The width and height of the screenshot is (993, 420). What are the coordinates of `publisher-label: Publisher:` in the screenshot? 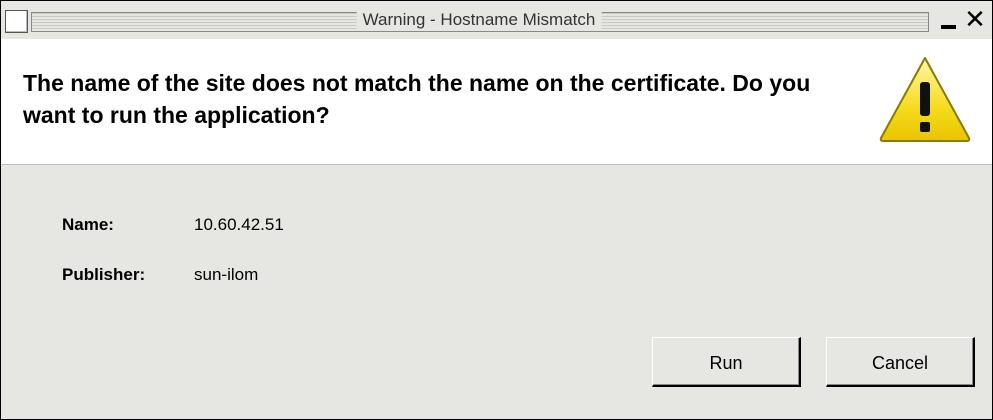 It's located at (104, 274).